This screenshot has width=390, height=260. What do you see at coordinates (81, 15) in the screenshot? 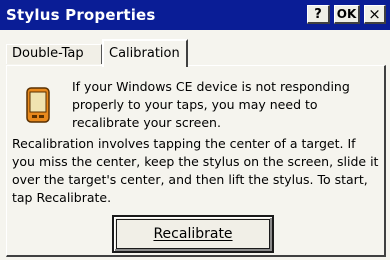
I see `window-title: Stylus Properties` at bounding box center [81, 15].